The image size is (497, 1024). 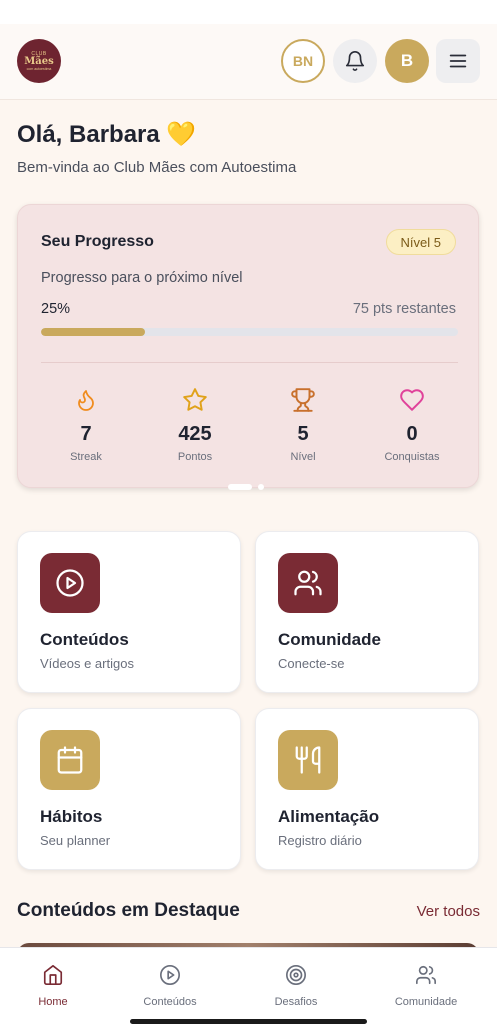 I want to click on star-icon, so click(x=195, y=399).